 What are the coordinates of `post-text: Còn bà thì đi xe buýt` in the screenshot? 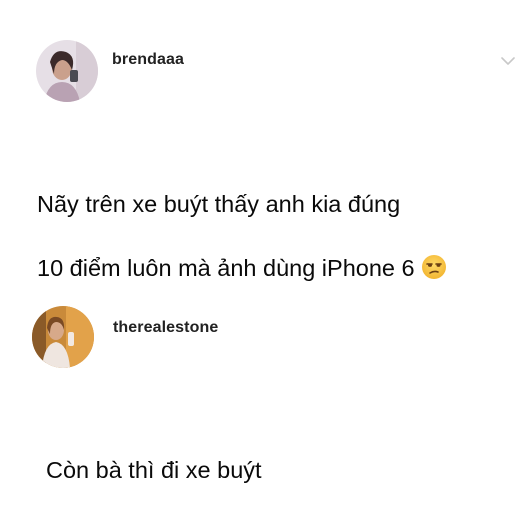 It's located at (154, 470).